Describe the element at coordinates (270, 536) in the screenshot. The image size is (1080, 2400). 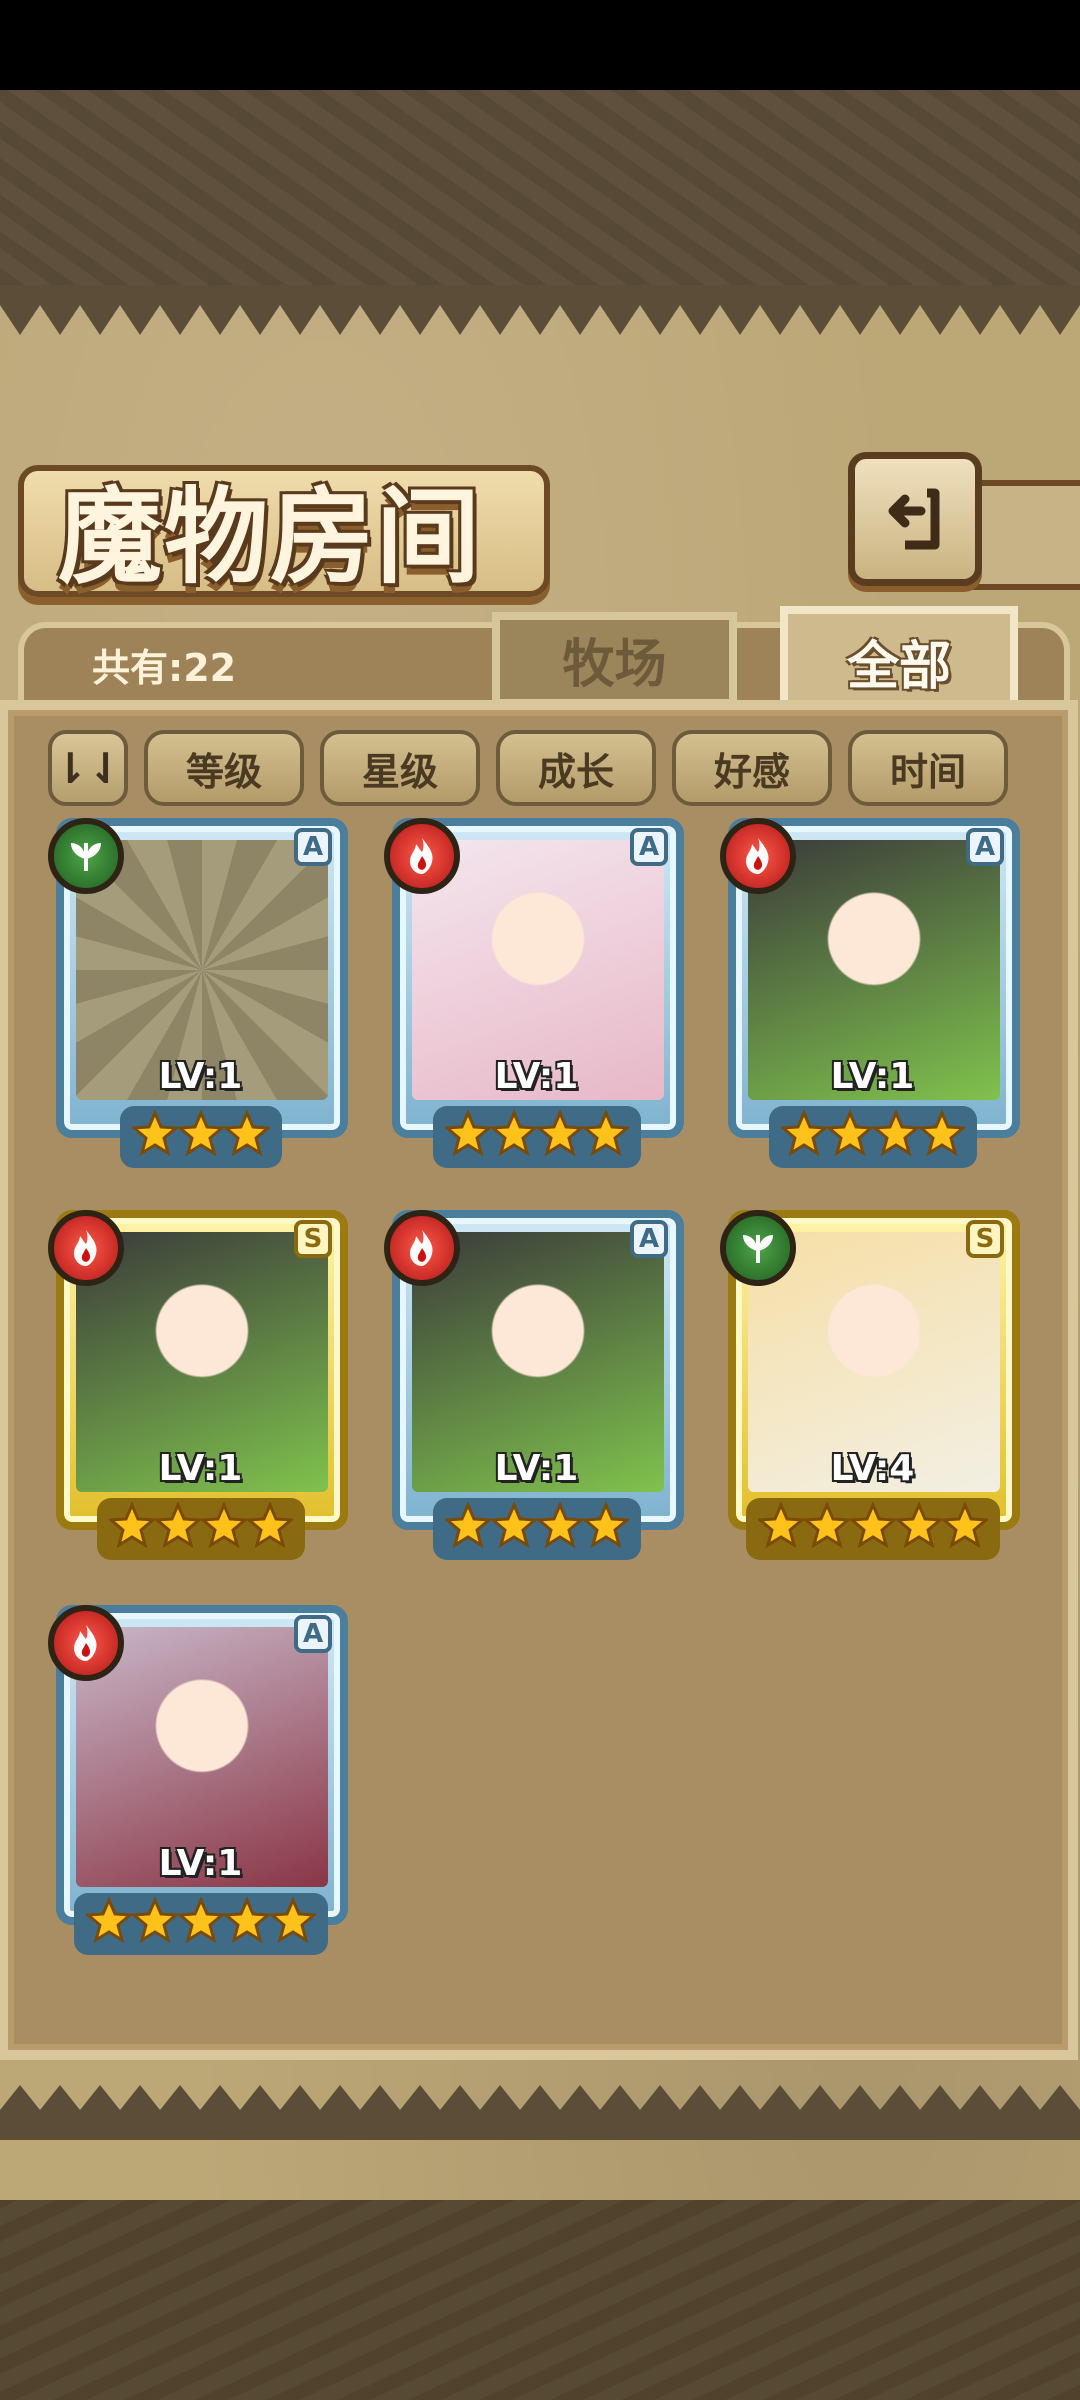
I see `page-title: 魔物房间` at that location.